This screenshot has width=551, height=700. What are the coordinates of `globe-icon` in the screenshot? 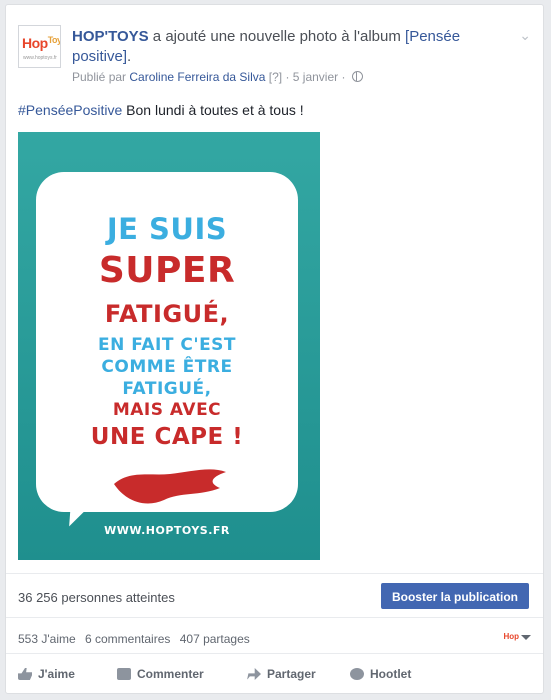 It's located at (357, 76).